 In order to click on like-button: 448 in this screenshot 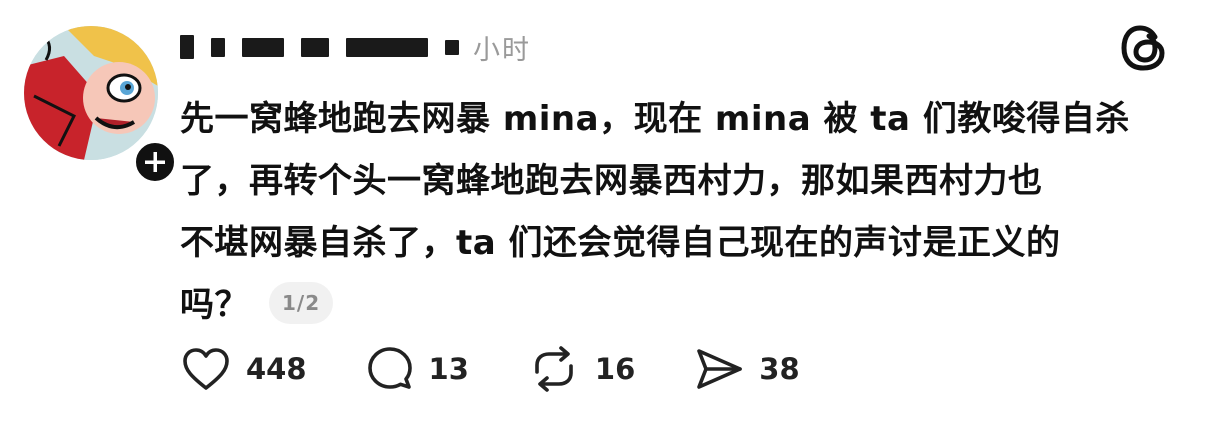, I will do `click(244, 369)`.